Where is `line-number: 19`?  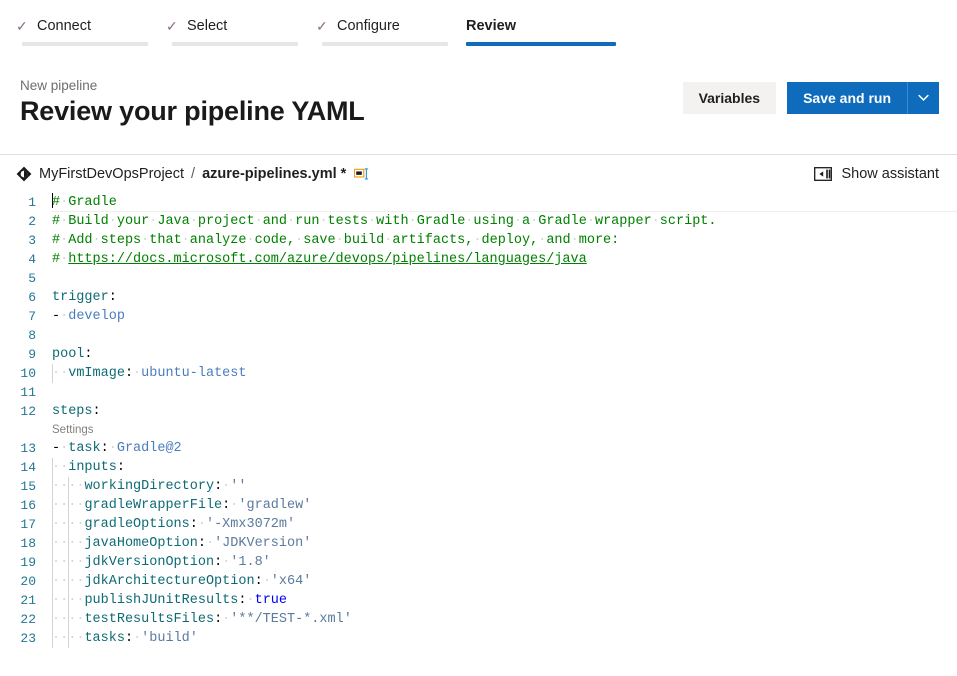 line-number: 19 is located at coordinates (28, 562).